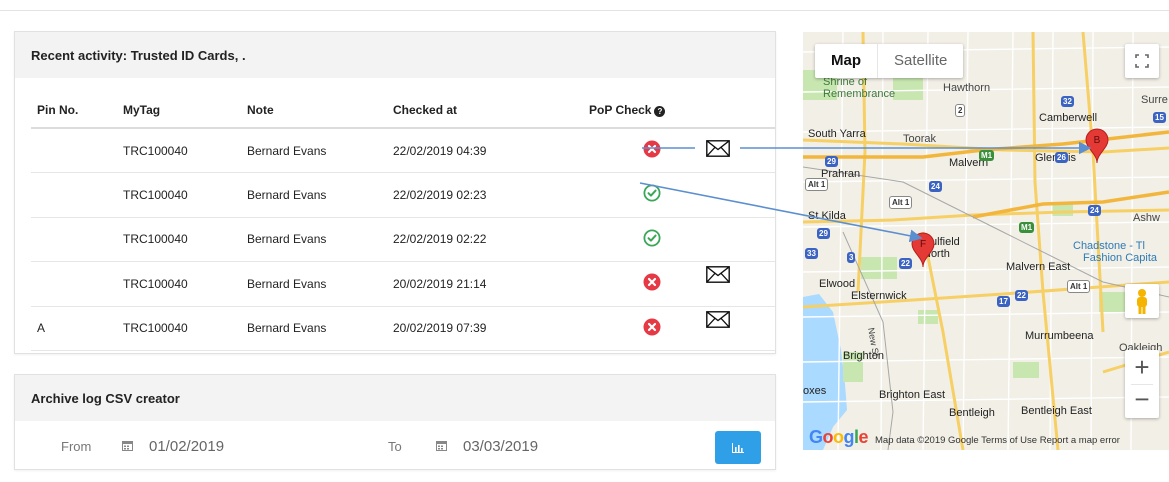 This screenshot has height=482, width=1169. Describe the element at coordinates (76, 446) in the screenshot. I see `from-label: From` at that location.